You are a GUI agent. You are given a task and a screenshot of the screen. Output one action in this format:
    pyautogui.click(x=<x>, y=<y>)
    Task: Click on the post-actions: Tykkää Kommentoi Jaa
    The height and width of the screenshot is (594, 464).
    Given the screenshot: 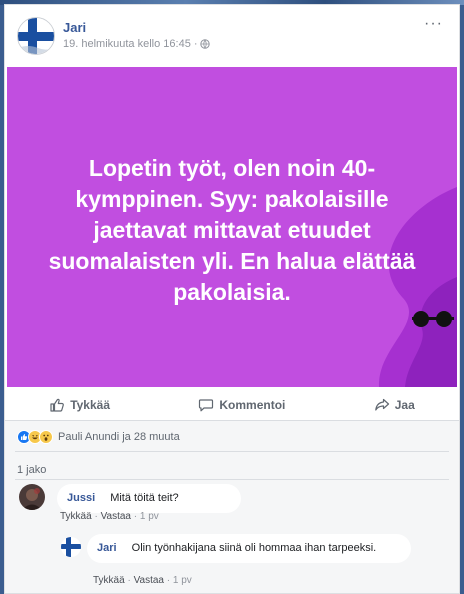 What is the action you would take?
    pyautogui.click(x=232, y=405)
    